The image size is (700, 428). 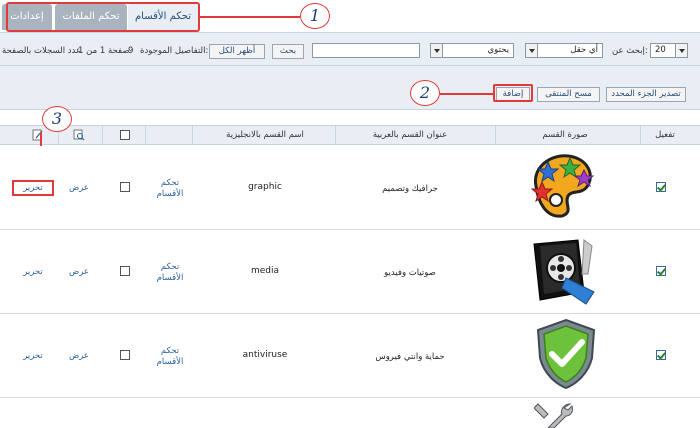 I want to click on th-title-en: اسم القسم بالانجليزية, so click(x=265, y=135).